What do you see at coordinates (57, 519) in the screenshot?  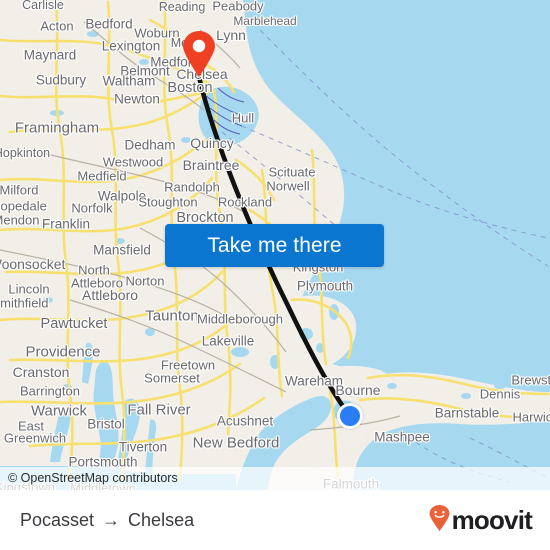 I see `route-origin-label: Pocasset` at bounding box center [57, 519].